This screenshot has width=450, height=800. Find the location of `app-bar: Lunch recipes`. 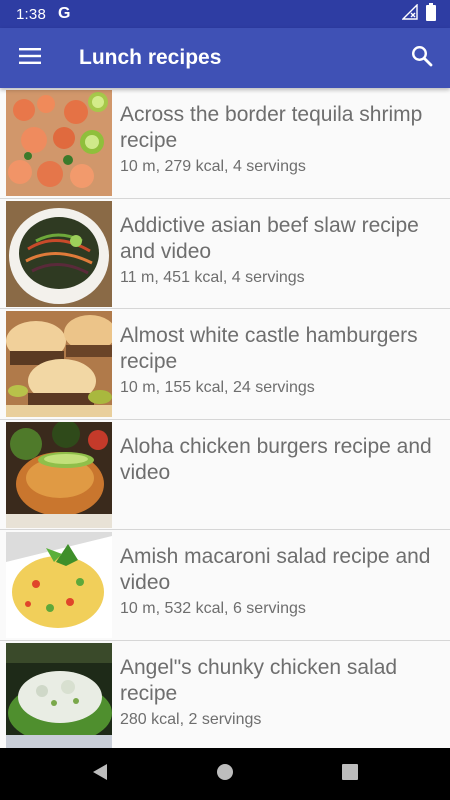

app-bar: Lunch recipes is located at coordinates (225, 58).